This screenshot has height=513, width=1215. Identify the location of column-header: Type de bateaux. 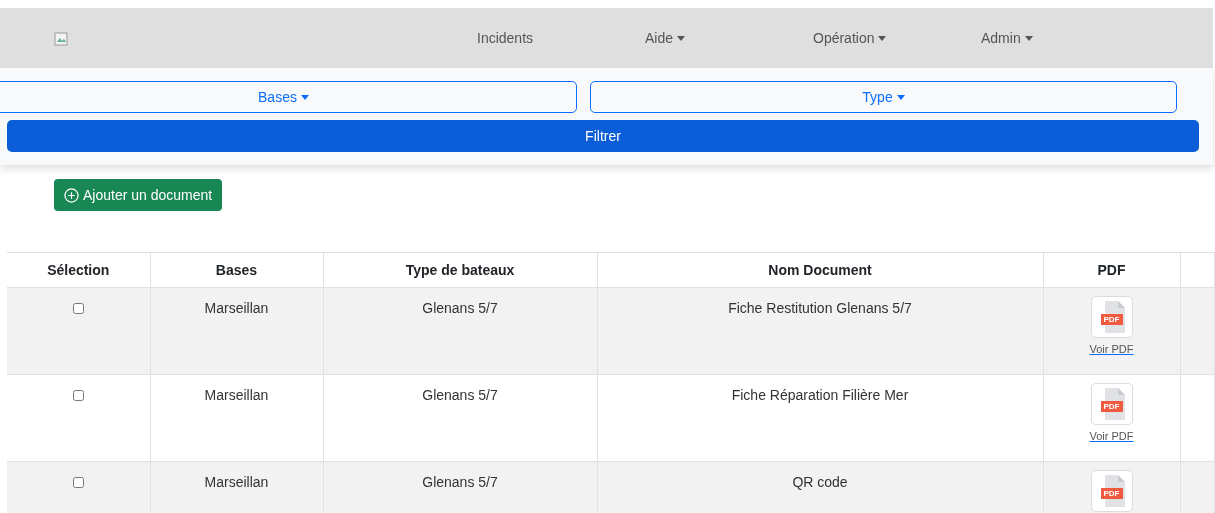
(460, 270).